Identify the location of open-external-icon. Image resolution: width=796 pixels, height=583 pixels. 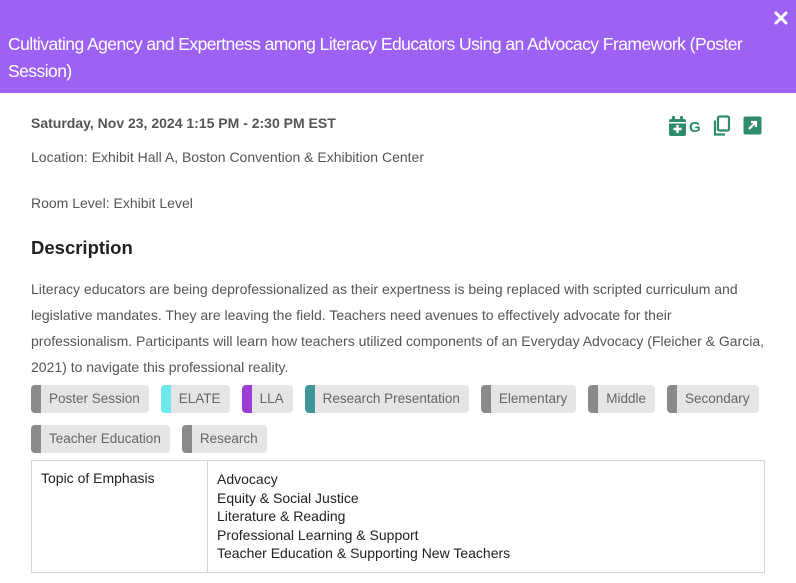
(752, 125).